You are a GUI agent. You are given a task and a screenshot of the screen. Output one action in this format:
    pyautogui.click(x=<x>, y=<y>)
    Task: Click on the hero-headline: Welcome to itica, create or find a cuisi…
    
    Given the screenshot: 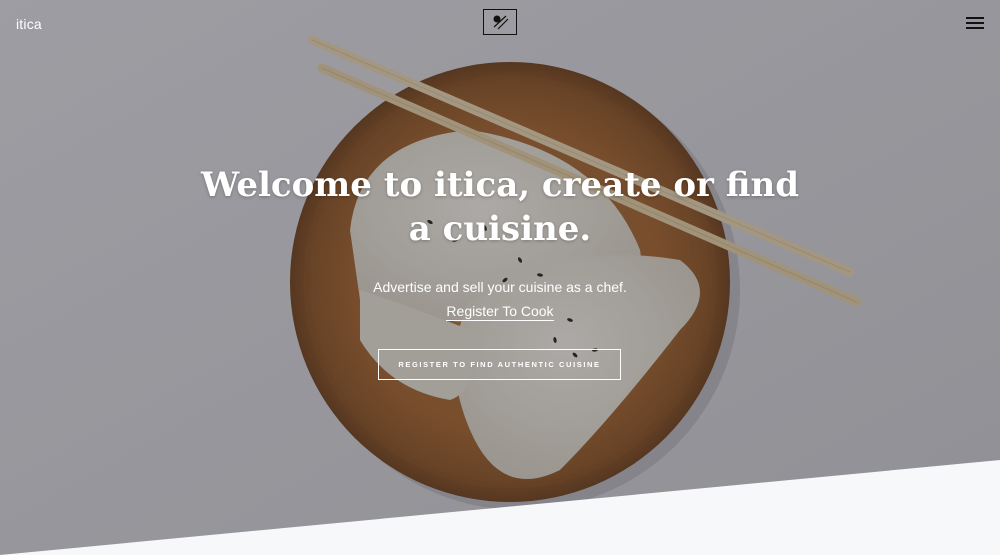 What is the action you would take?
    pyautogui.click(x=500, y=207)
    